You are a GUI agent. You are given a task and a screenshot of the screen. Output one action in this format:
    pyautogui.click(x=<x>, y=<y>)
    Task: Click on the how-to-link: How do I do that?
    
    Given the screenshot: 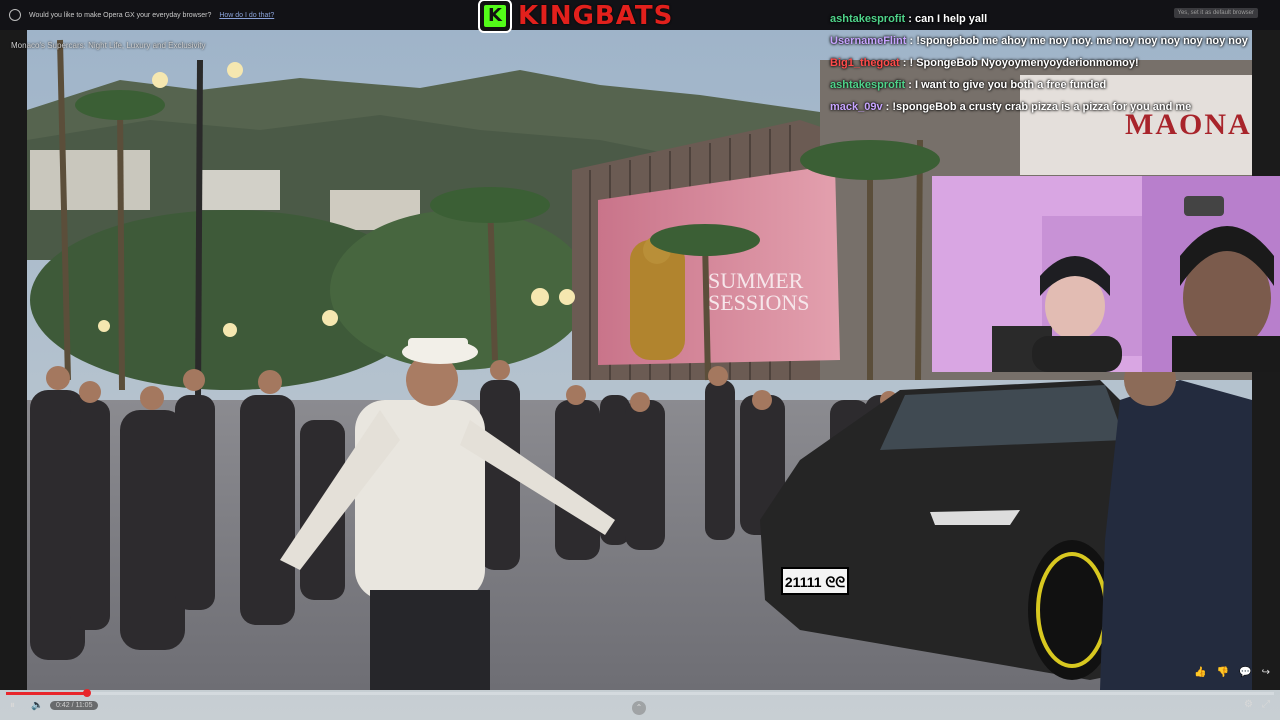 What is the action you would take?
    pyautogui.click(x=246, y=15)
    